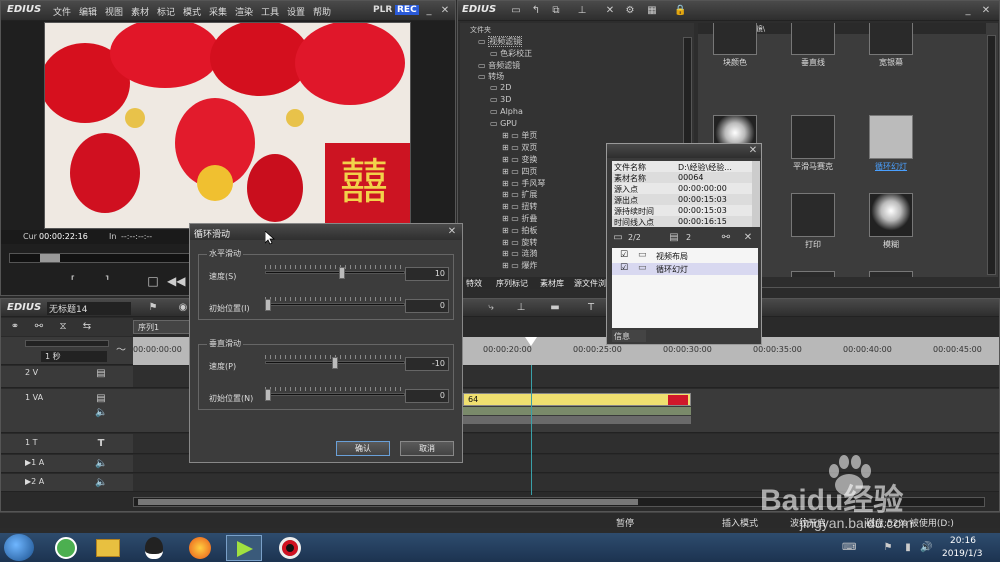 Image resolution: width=1000 pixels, height=562 pixels. I want to click on h-speed-value: 10, so click(427, 274).